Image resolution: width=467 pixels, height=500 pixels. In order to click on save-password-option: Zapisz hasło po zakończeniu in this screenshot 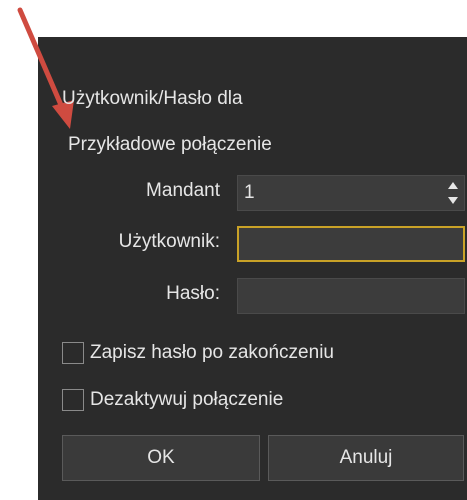, I will do `click(198, 353)`.